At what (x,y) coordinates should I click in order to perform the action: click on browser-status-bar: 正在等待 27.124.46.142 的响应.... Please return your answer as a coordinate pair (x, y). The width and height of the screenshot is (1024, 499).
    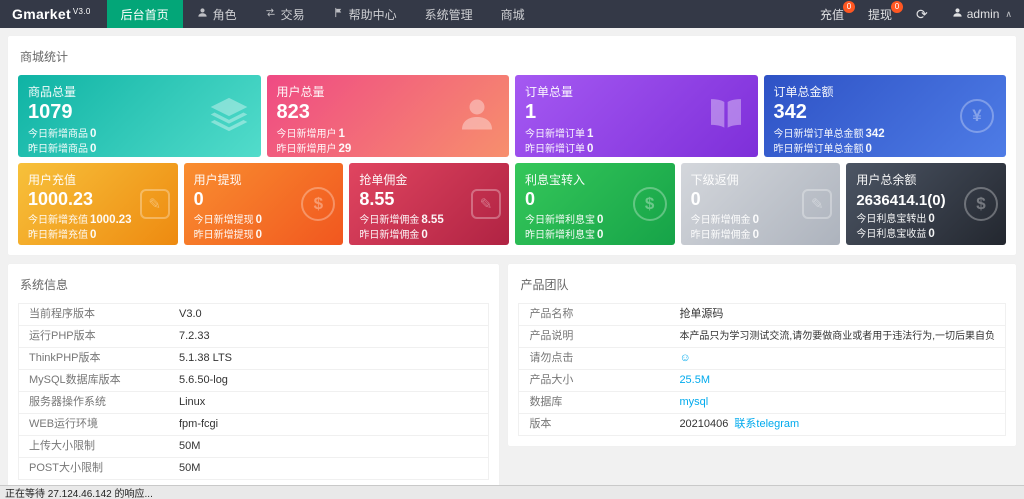
    Looking at the image, I should click on (512, 492).